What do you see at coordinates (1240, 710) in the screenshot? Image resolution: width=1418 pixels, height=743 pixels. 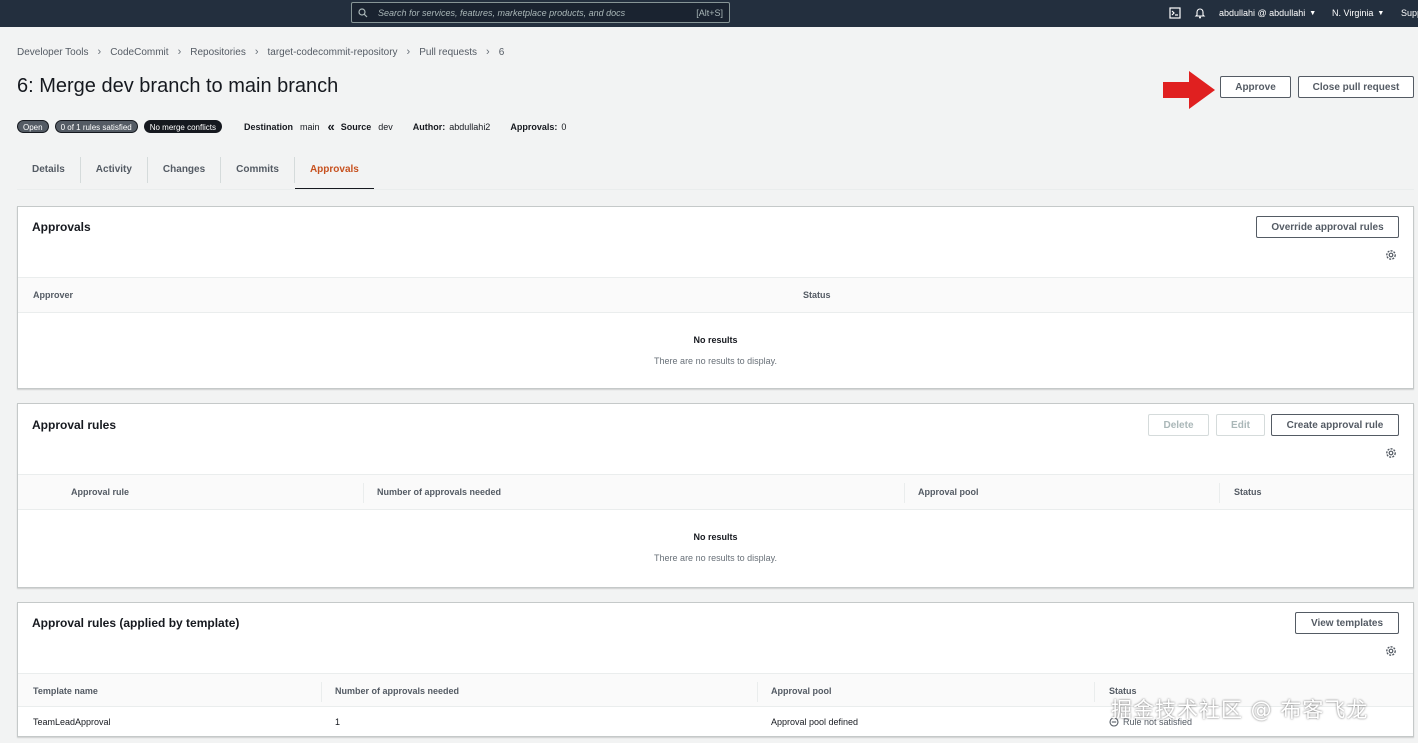 I see `watermark-text: 掘金技术社区 @ 布客飞龙` at bounding box center [1240, 710].